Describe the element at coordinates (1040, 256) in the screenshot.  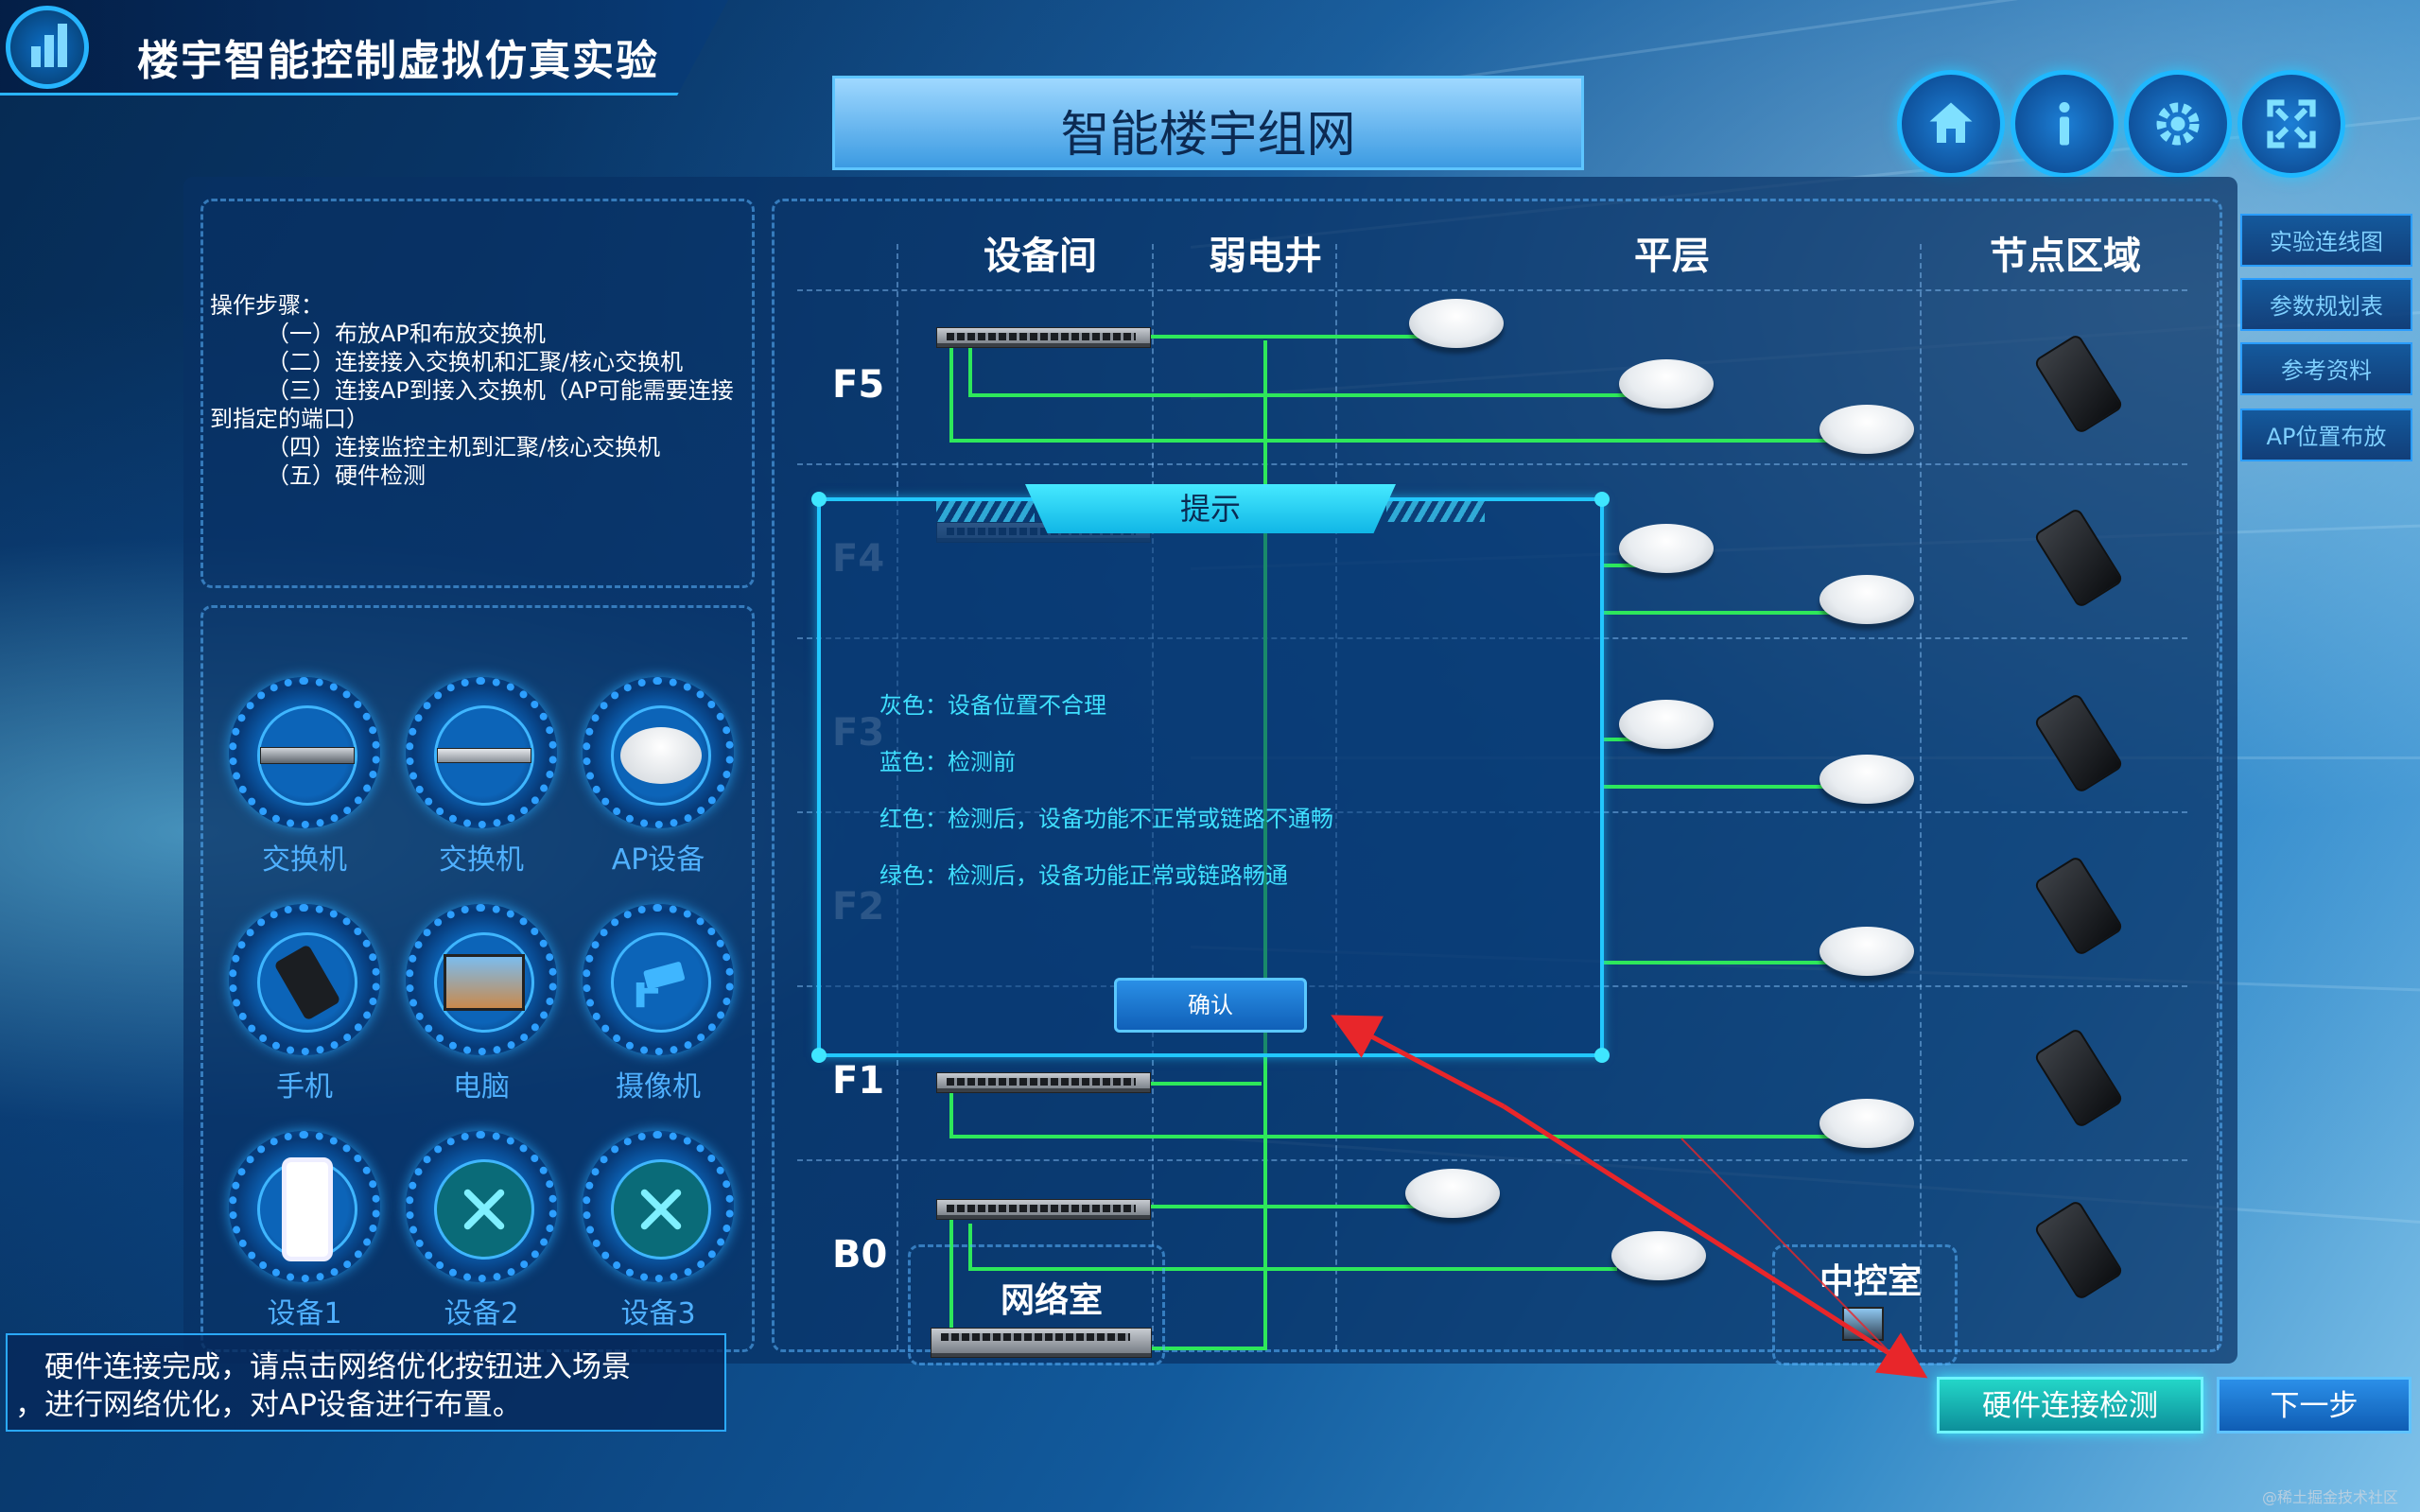
I see `column-header-equipment-room: 设备间` at that location.